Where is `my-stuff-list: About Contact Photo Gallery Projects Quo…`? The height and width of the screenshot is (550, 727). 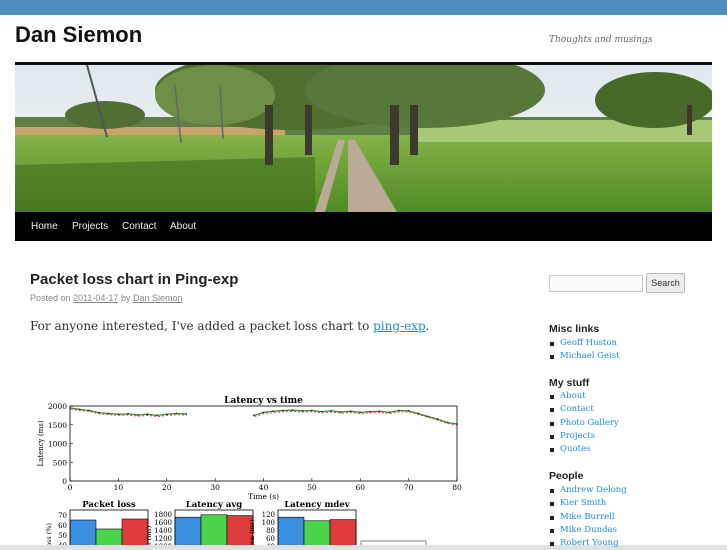
my-stuff-list: About Contact Photo Gallery Projects Quo… is located at coordinates (634, 423).